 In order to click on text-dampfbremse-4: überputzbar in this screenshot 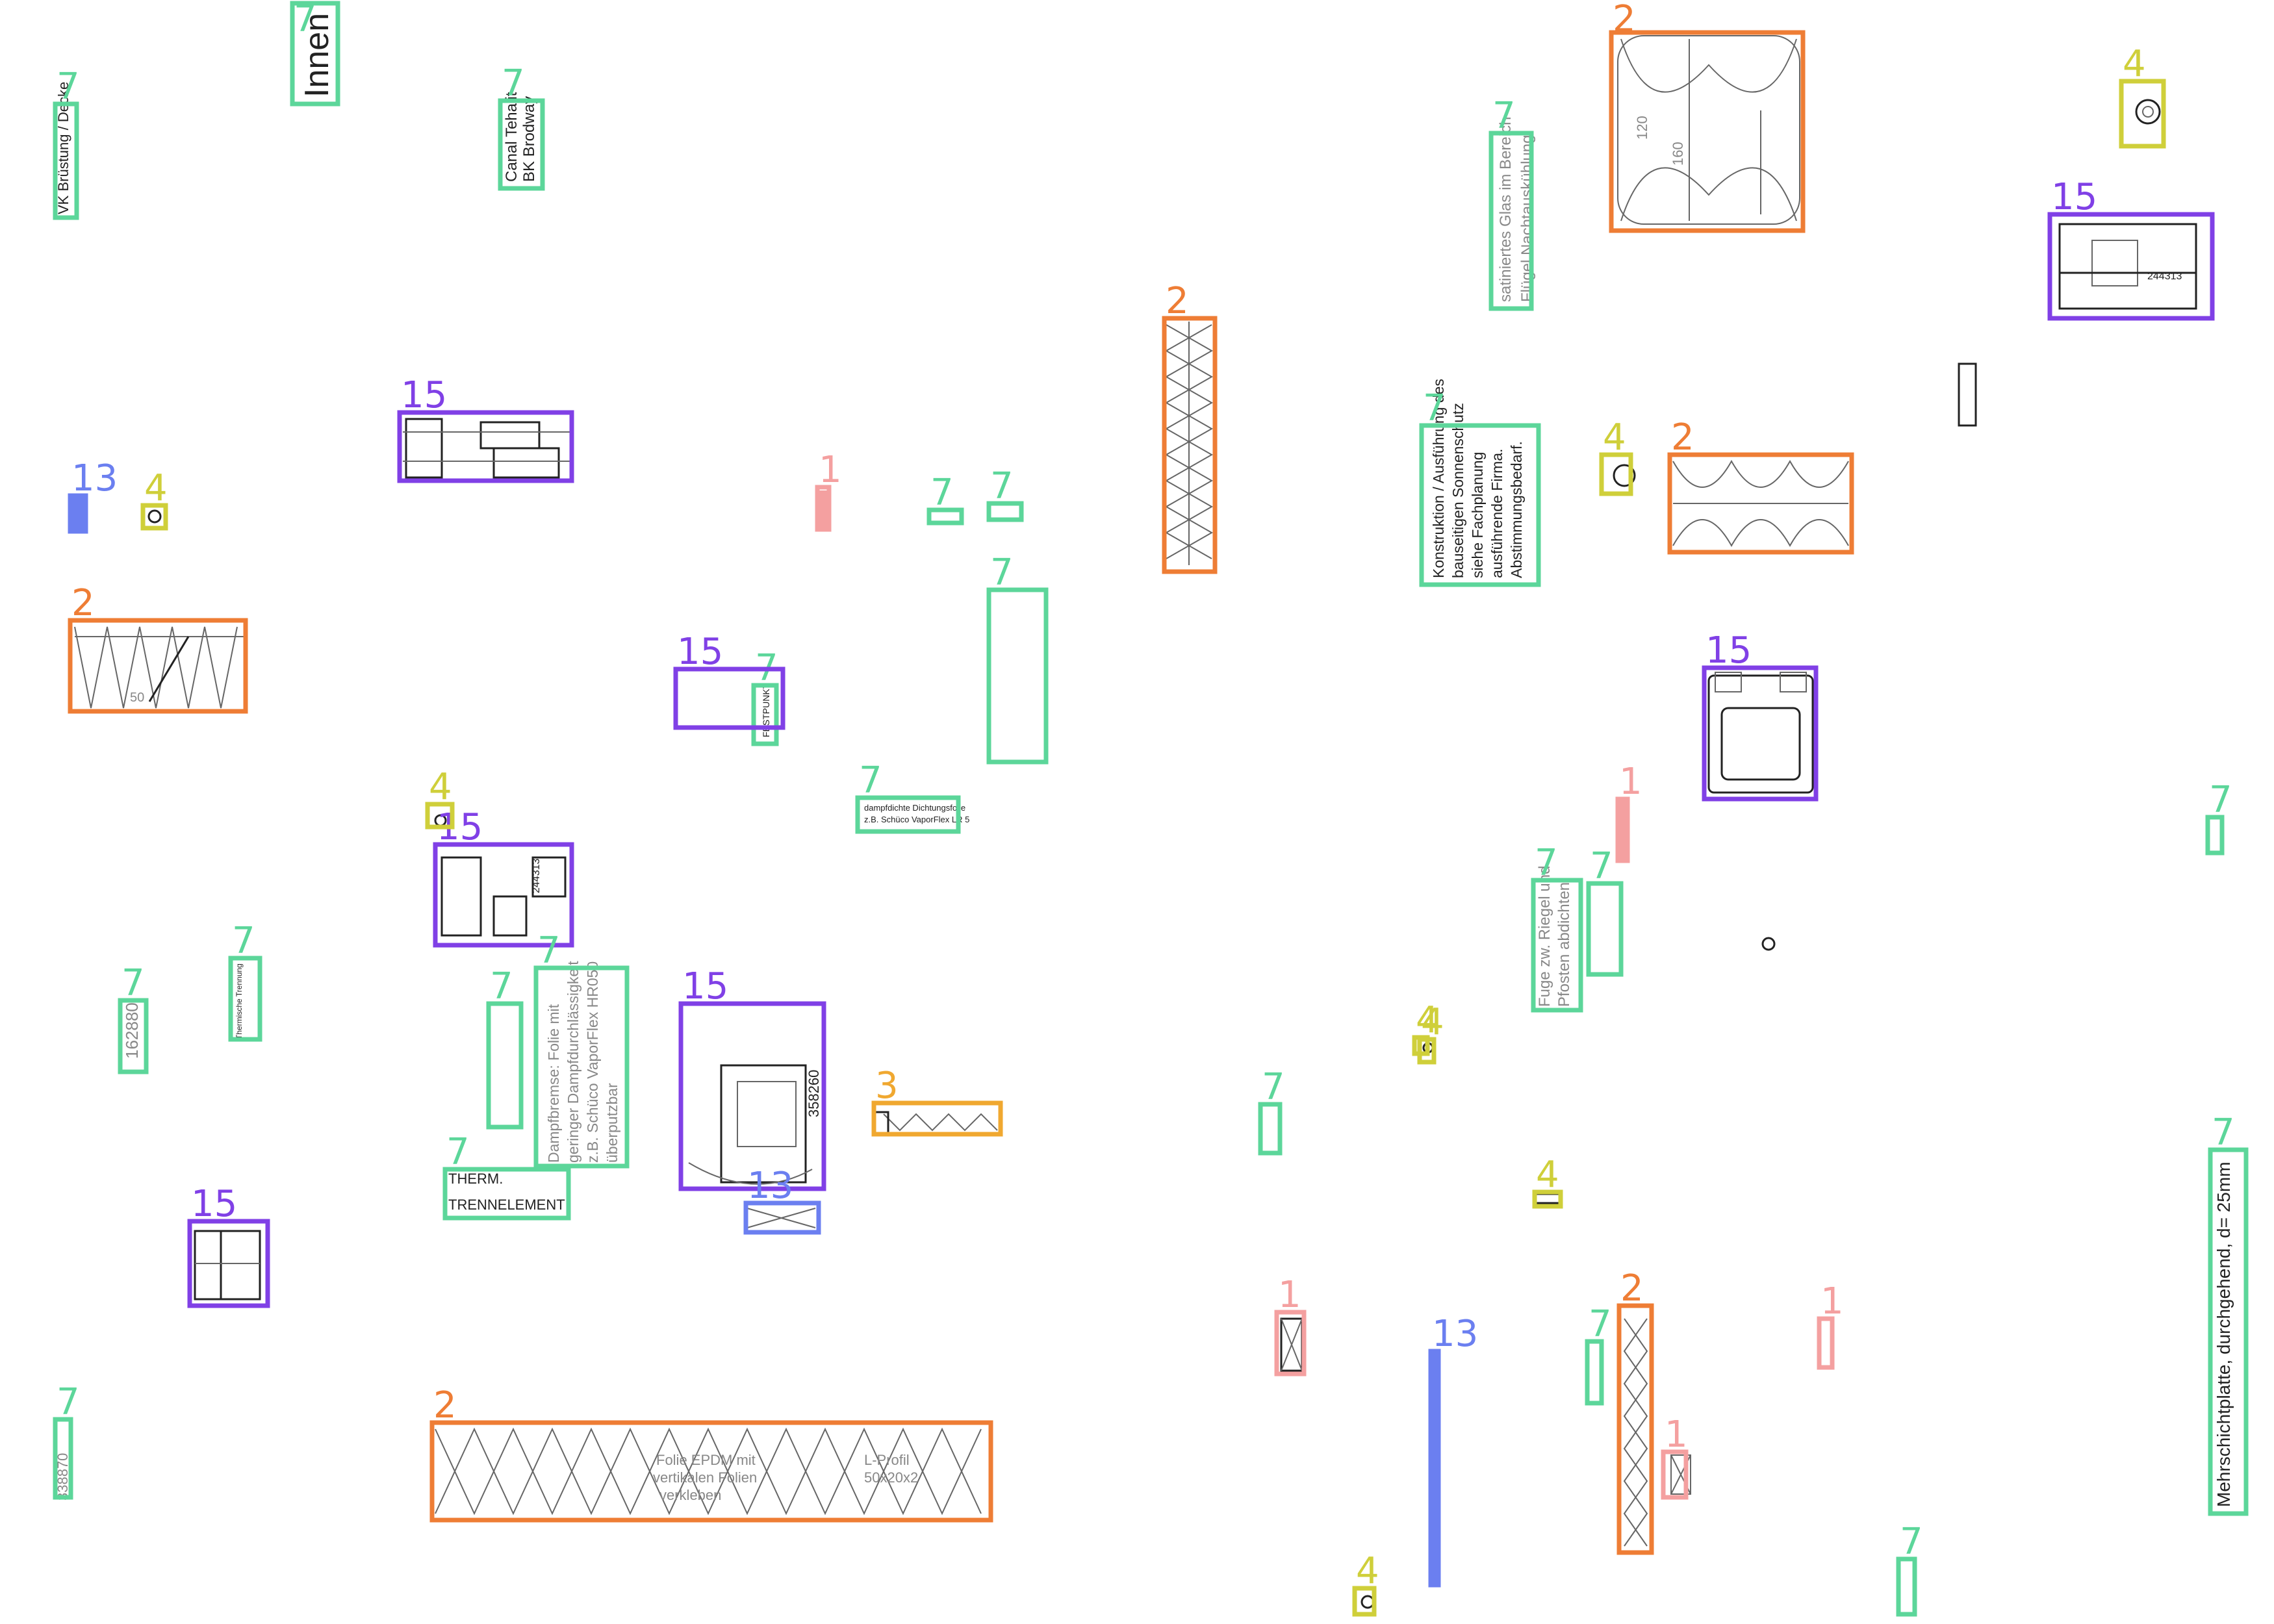, I will do `click(612, 1123)`.